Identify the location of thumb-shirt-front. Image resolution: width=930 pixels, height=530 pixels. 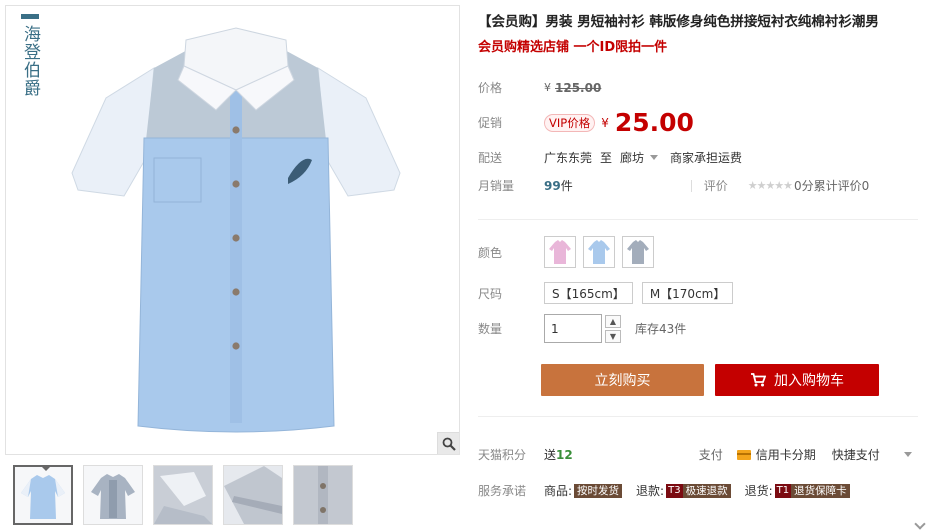
(43, 497).